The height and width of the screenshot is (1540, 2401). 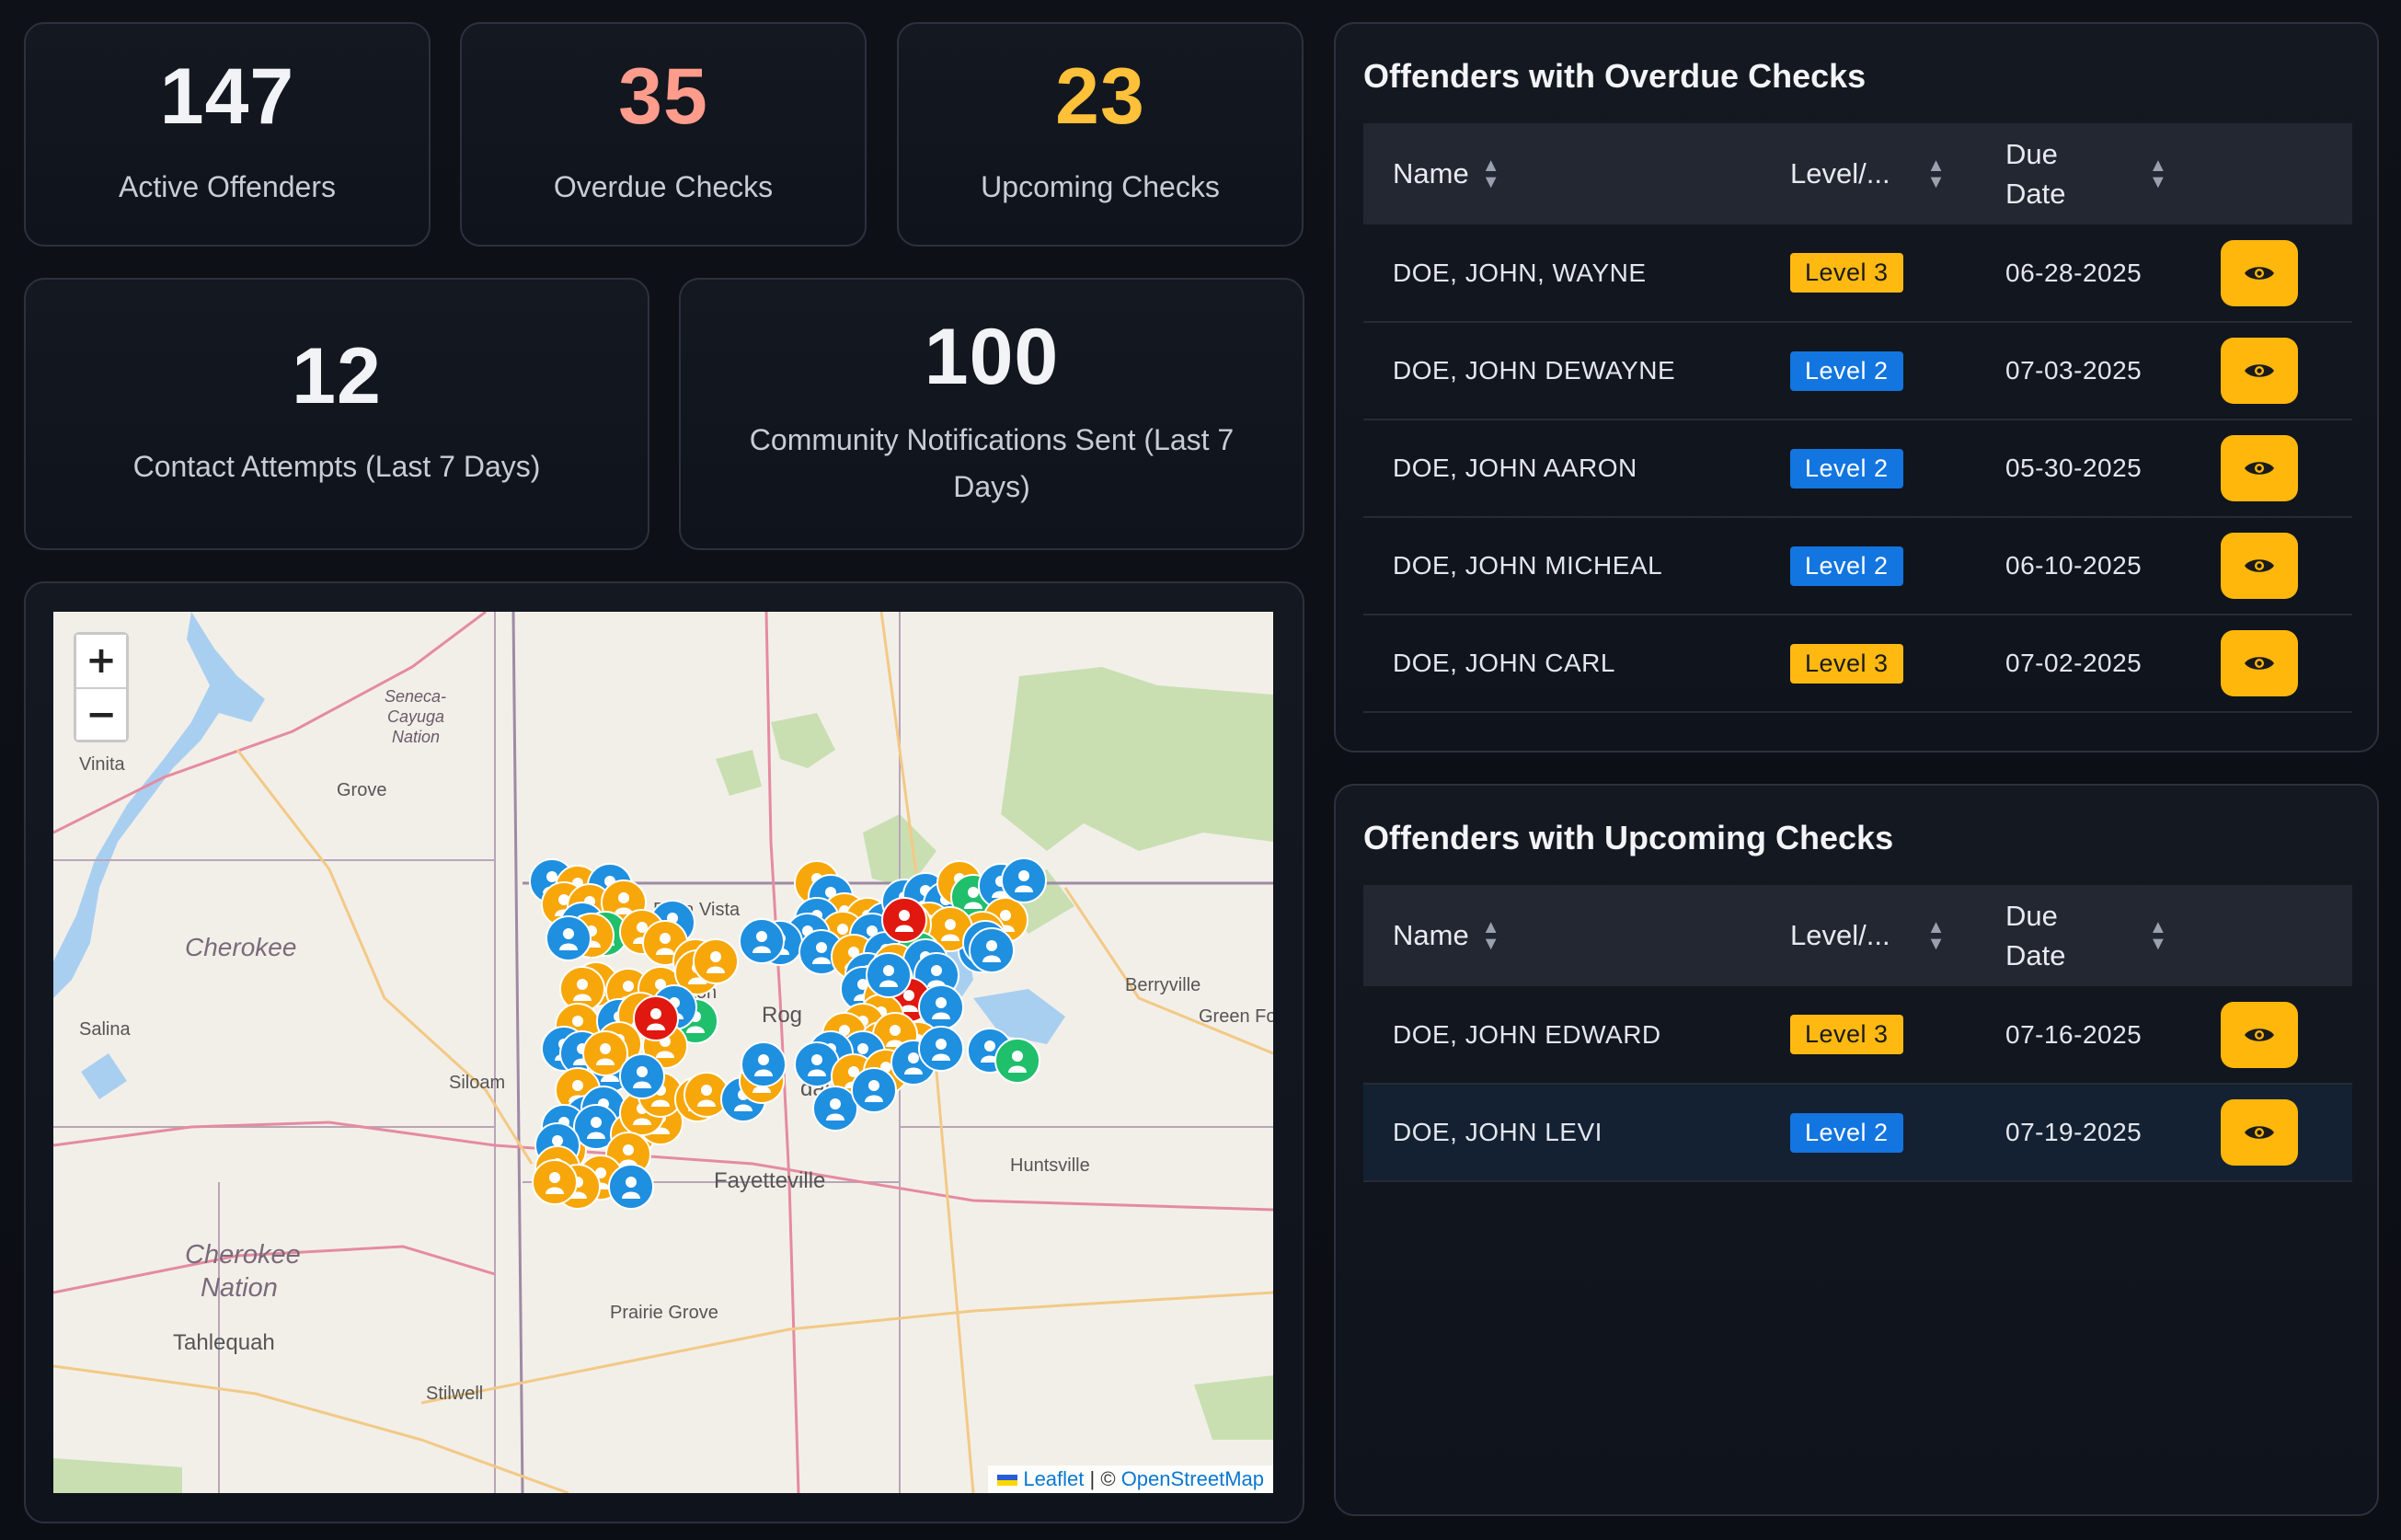 What do you see at coordinates (416, 737) in the screenshot?
I see `place-seneca-3: Nation` at bounding box center [416, 737].